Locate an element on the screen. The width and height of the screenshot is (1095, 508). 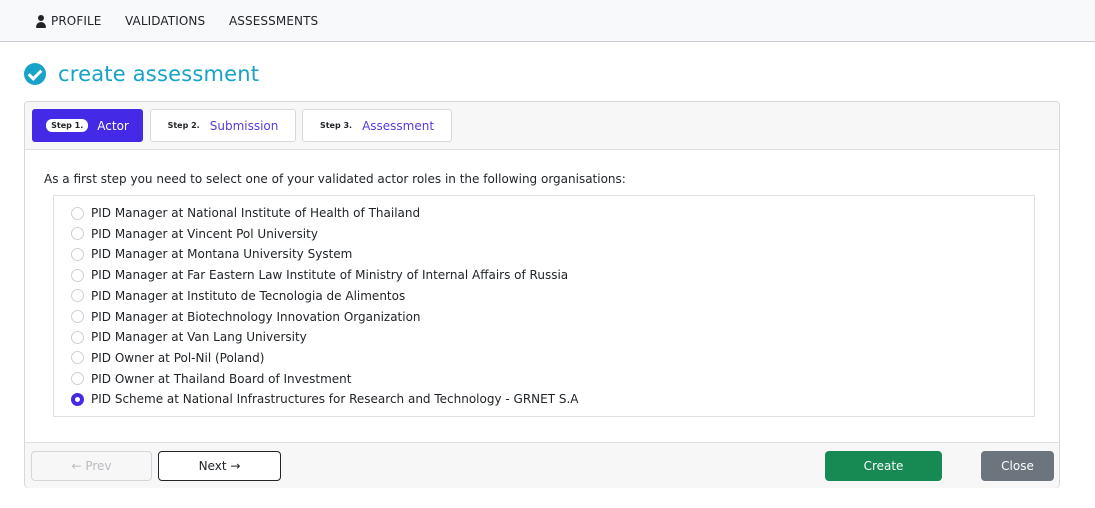
actor-role-option: PID Manager at Vincent Pol University is located at coordinates (194, 234).